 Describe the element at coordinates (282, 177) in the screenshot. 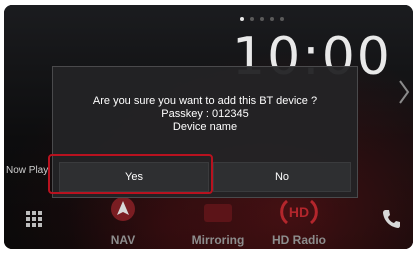

I see `no-button: No` at that location.